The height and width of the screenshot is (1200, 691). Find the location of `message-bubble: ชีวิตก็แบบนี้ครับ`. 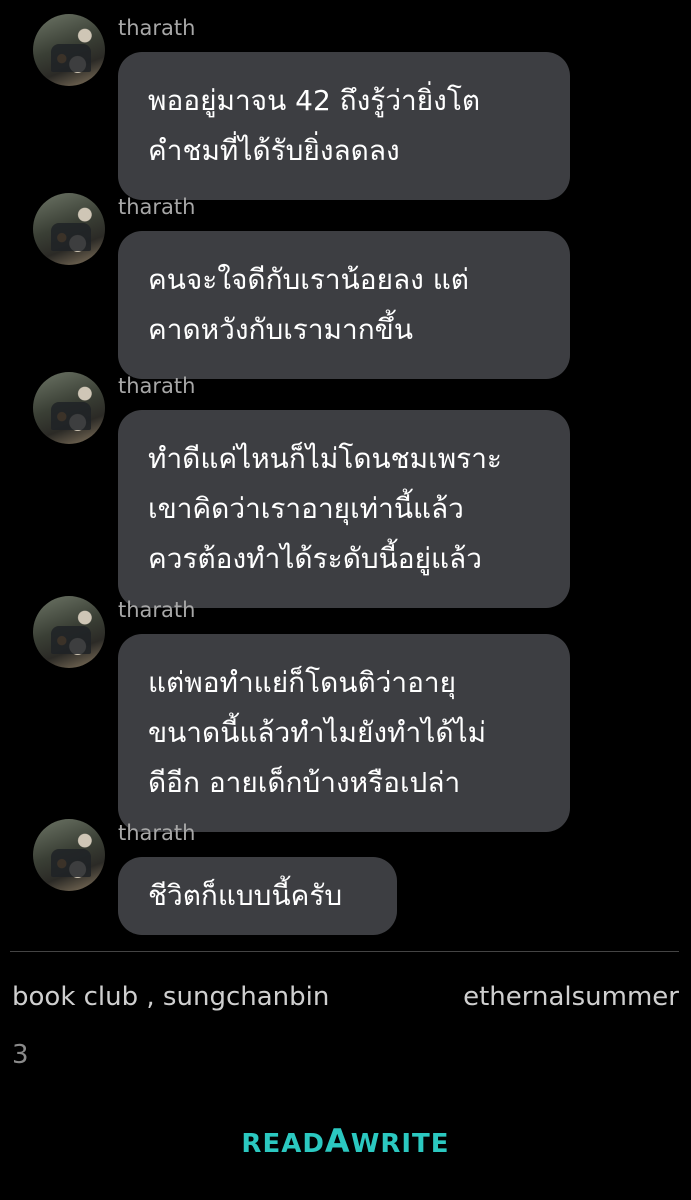

message-bubble: ชีวิตก็แบบนี้ครับ is located at coordinates (257, 896).